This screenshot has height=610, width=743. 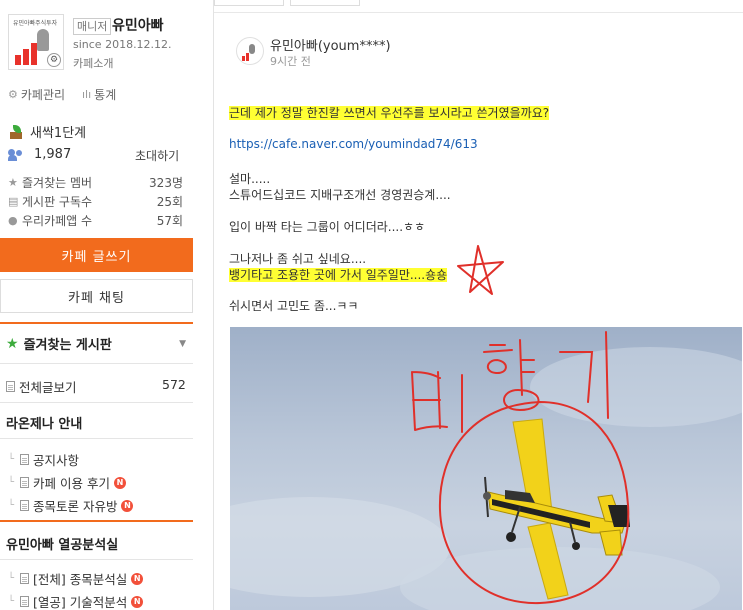 I want to click on post-line: 뱅기타고 조용한 곳에 가서 일주일만....숑숑, so click(x=338, y=274).